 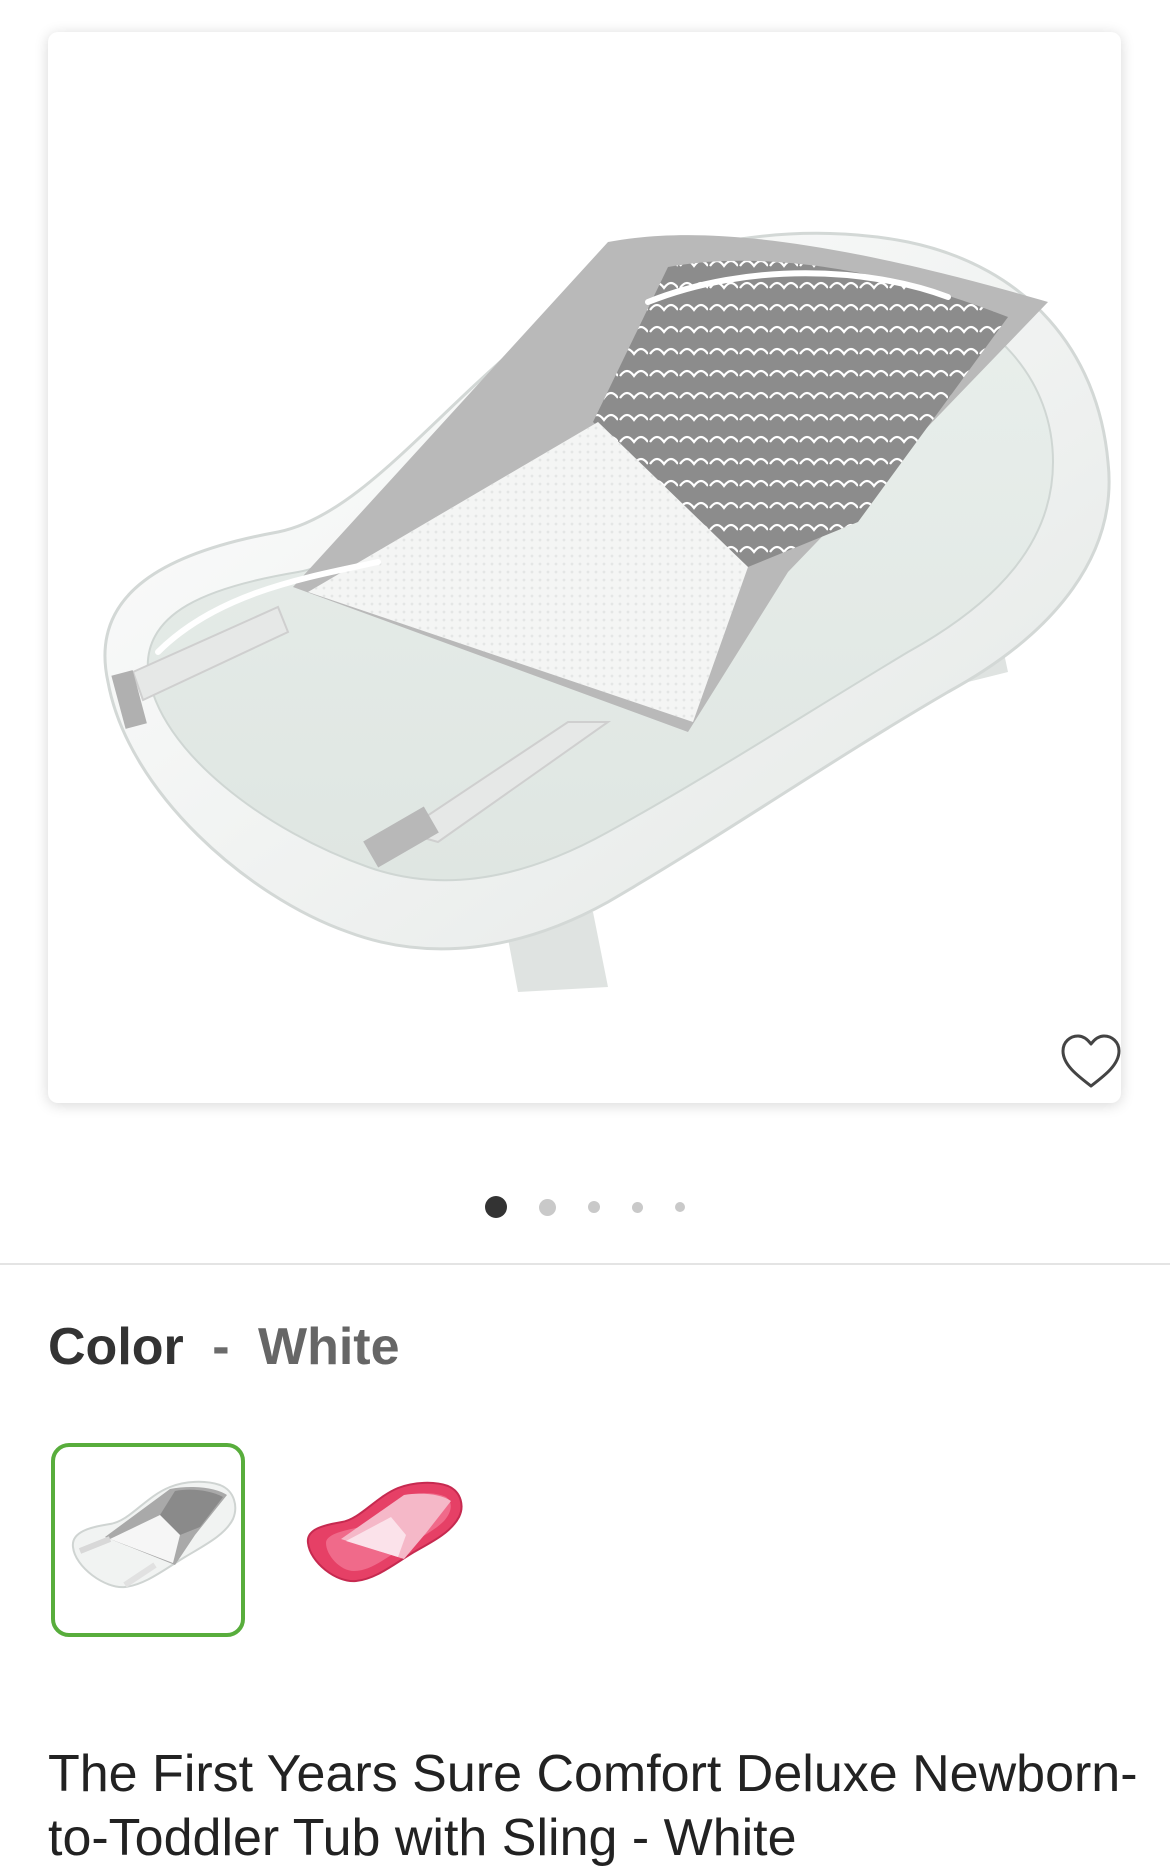 I want to click on color-selected-value: White, so click(x=329, y=1347).